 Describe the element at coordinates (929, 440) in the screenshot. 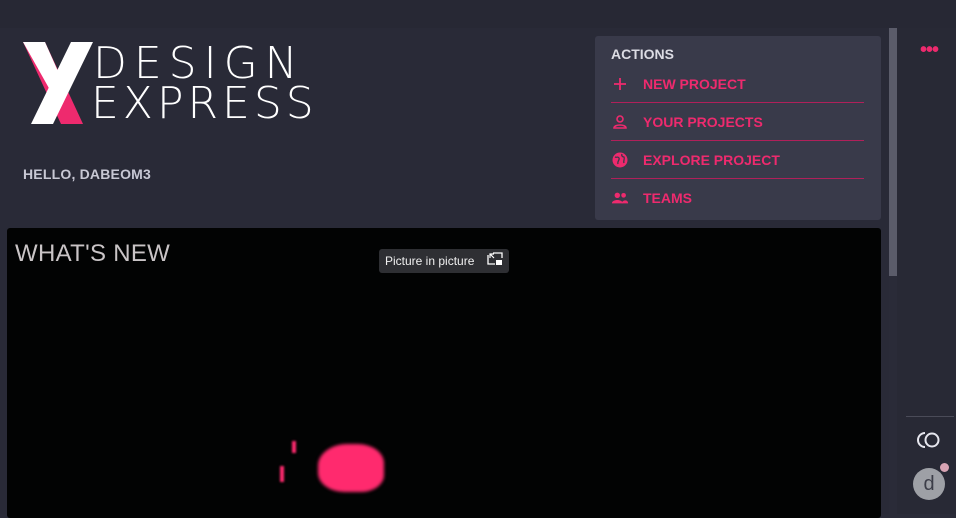

I see `app-logo-icon` at that location.